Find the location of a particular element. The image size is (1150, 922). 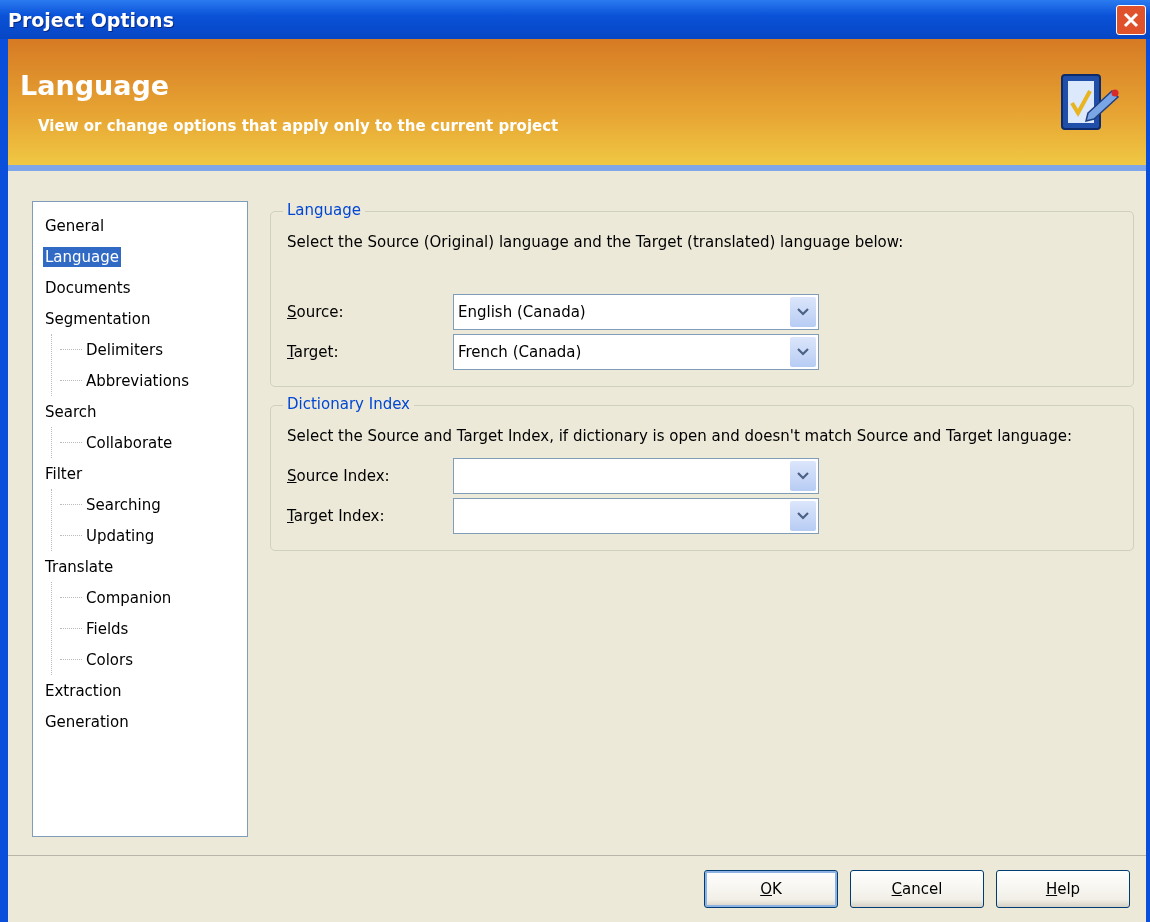

tree-item: Companion is located at coordinates (129, 597).